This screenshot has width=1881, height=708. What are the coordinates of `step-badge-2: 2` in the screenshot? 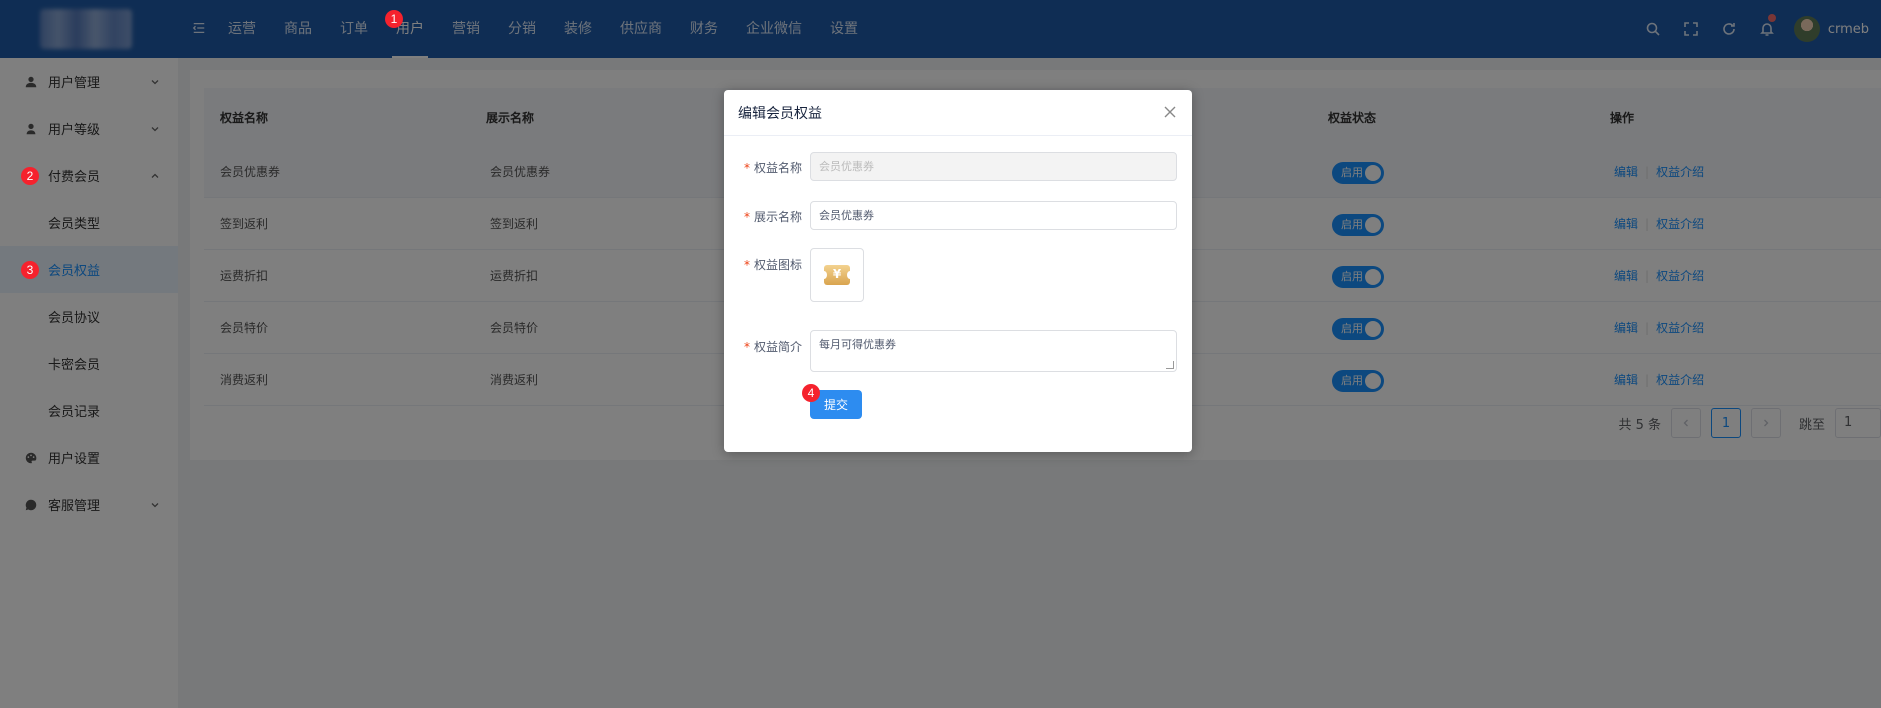 It's located at (30, 175).